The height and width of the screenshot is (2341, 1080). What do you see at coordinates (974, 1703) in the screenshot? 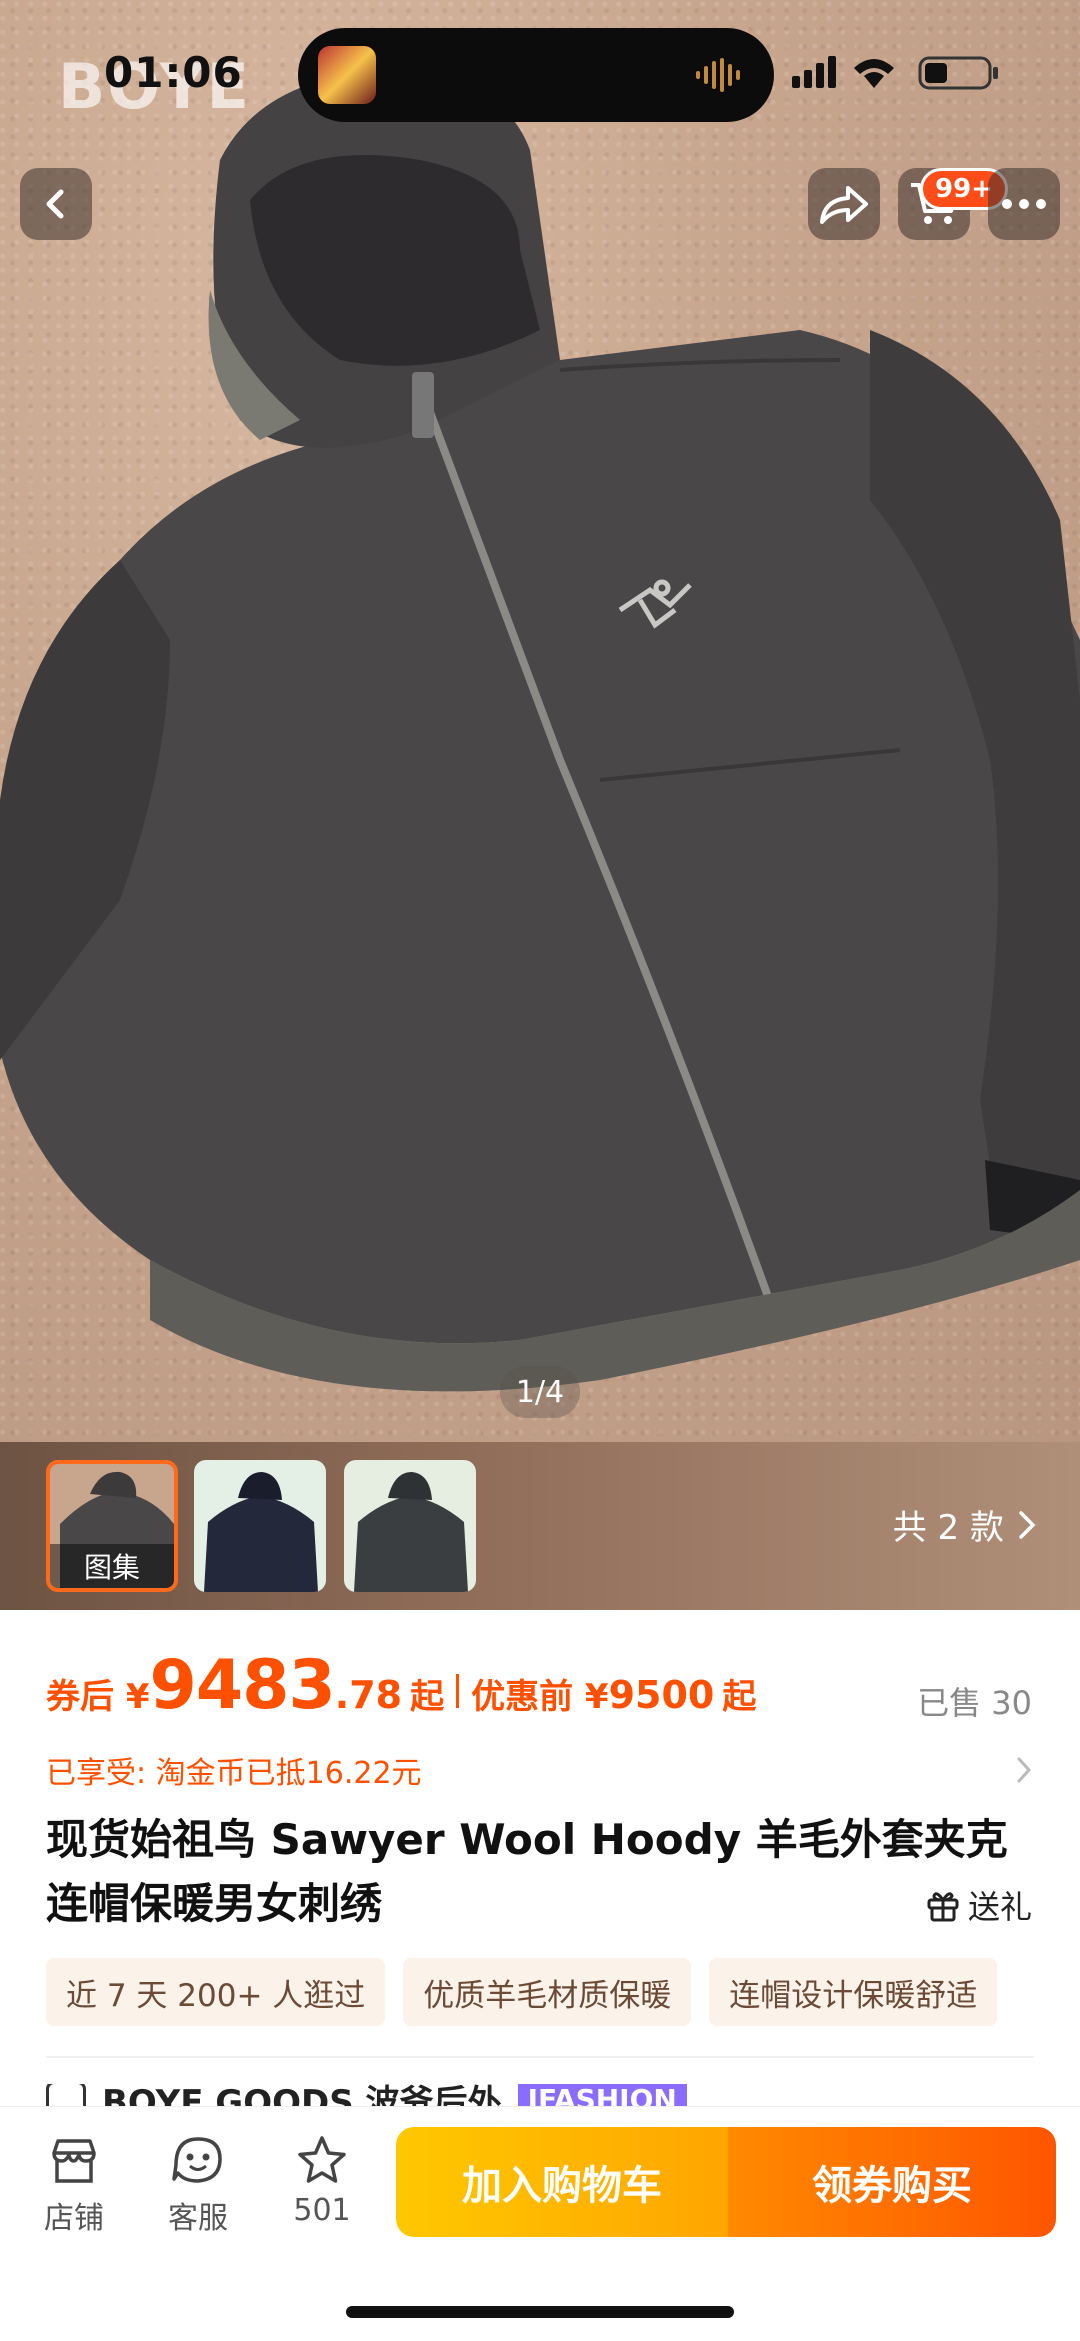
I see `sold-count: 已售 30` at bounding box center [974, 1703].